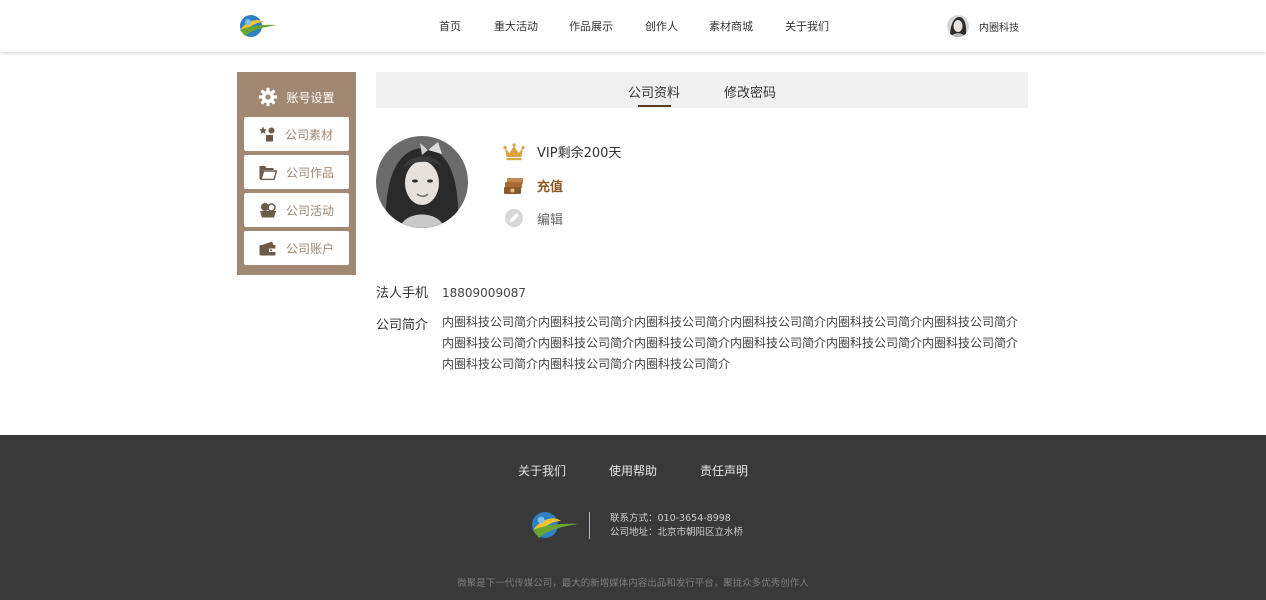  What do you see at coordinates (654, 91) in the screenshot?
I see `tab-company-info: 公司资料` at bounding box center [654, 91].